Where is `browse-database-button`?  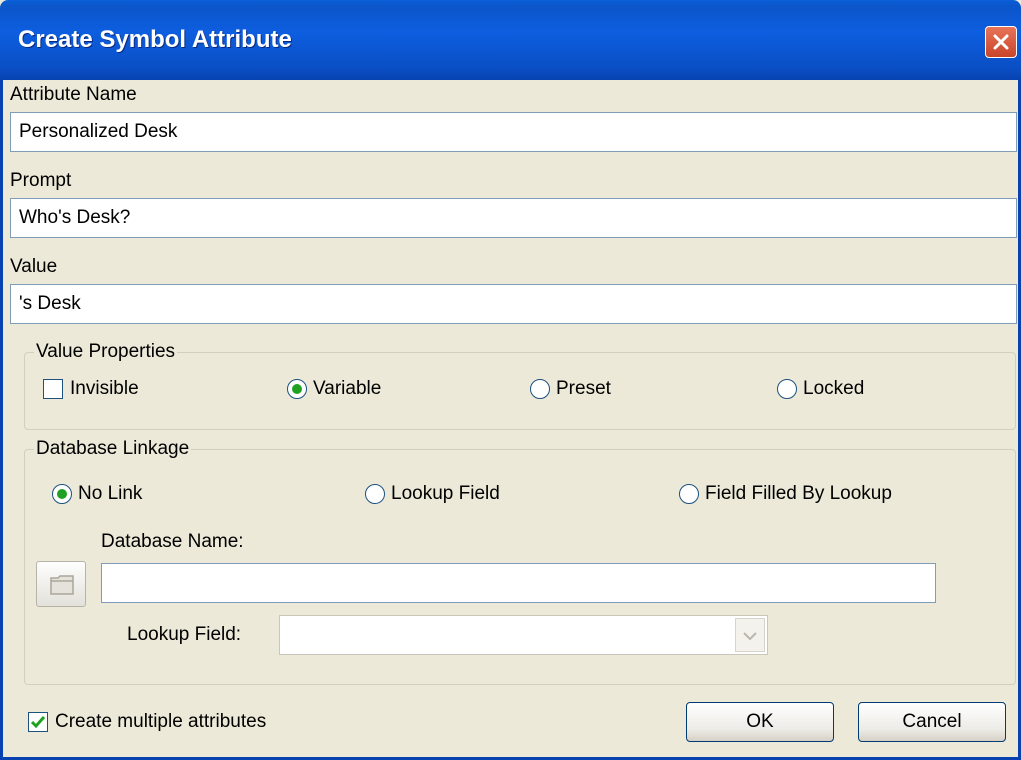 browse-database-button is located at coordinates (61, 584).